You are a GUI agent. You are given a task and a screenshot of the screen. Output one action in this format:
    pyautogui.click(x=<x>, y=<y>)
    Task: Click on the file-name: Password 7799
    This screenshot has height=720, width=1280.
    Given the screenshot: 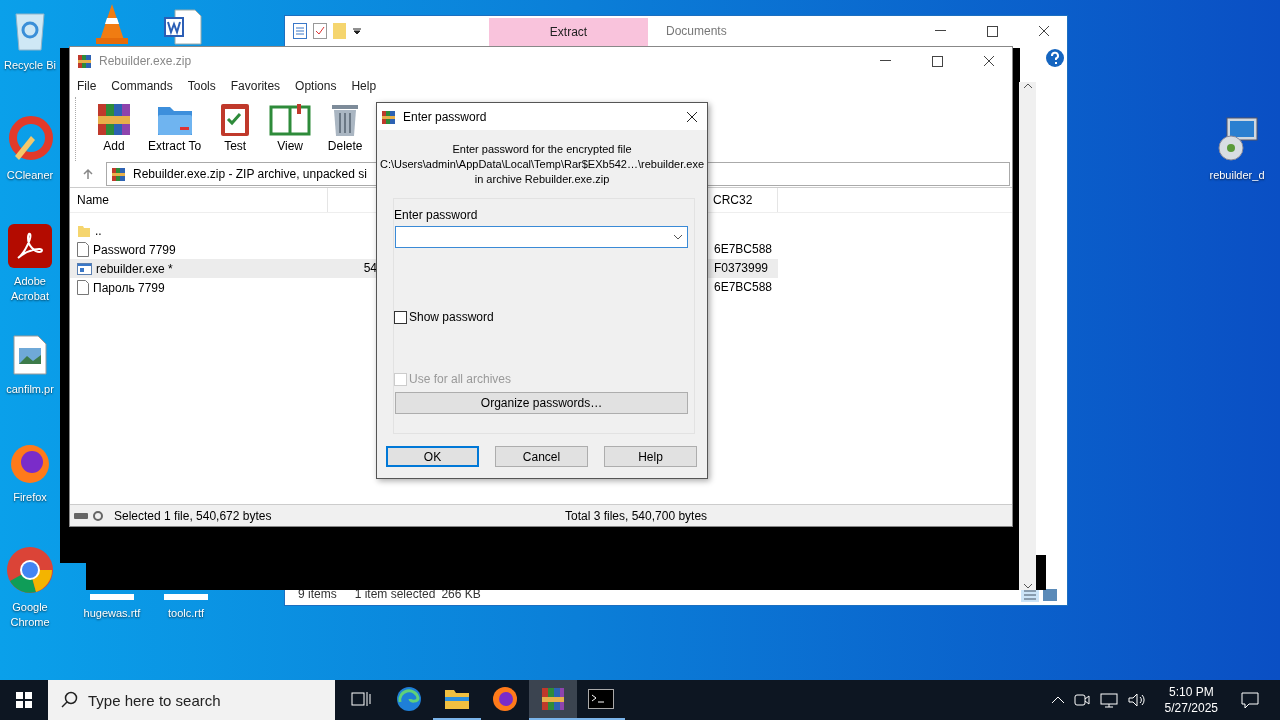 What is the action you would take?
    pyautogui.click(x=199, y=249)
    